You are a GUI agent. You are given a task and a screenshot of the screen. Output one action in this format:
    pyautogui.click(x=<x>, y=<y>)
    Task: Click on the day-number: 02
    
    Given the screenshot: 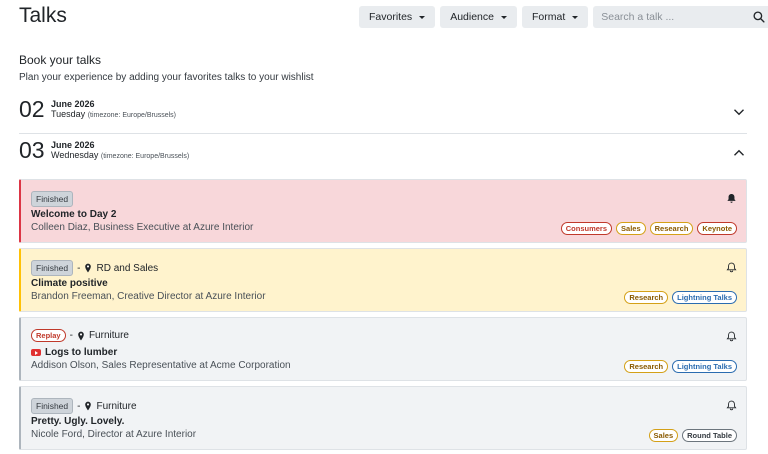 What is the action you would take?
    pyautogui.click(x=32, y=109)
    